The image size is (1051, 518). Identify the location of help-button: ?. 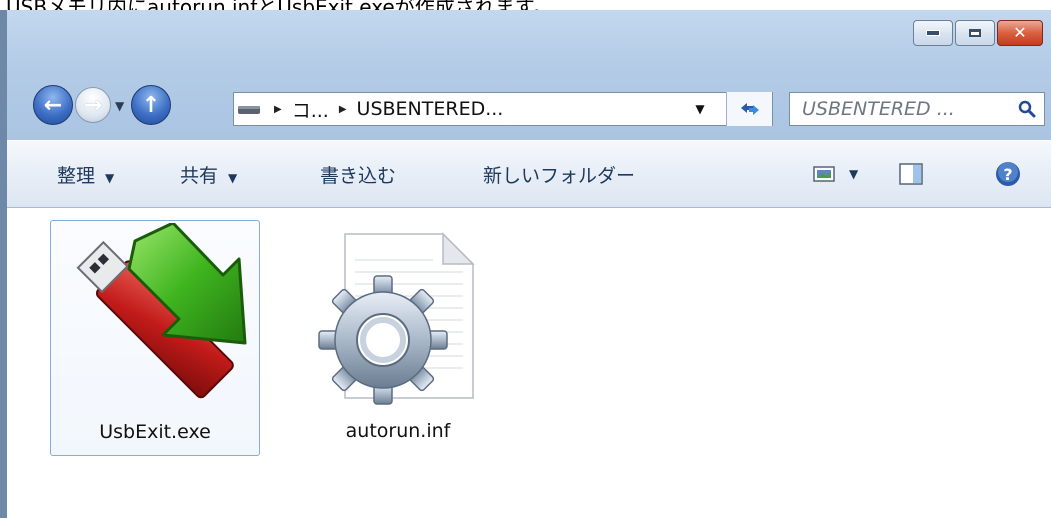
(1008, 174).